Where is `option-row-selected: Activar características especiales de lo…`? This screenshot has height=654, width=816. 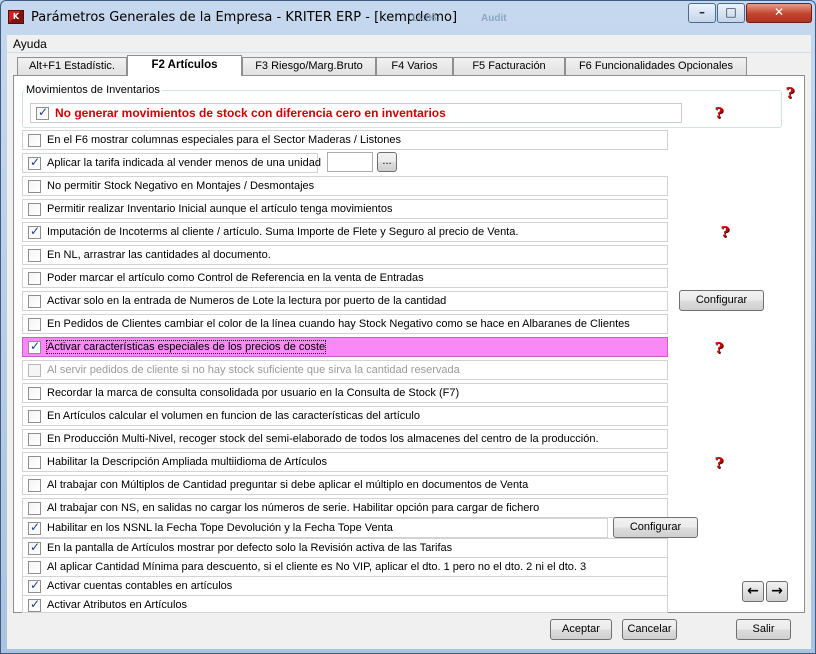
option-row-selected: Activar características especiales de lo… is located at coordinates (345, 347).